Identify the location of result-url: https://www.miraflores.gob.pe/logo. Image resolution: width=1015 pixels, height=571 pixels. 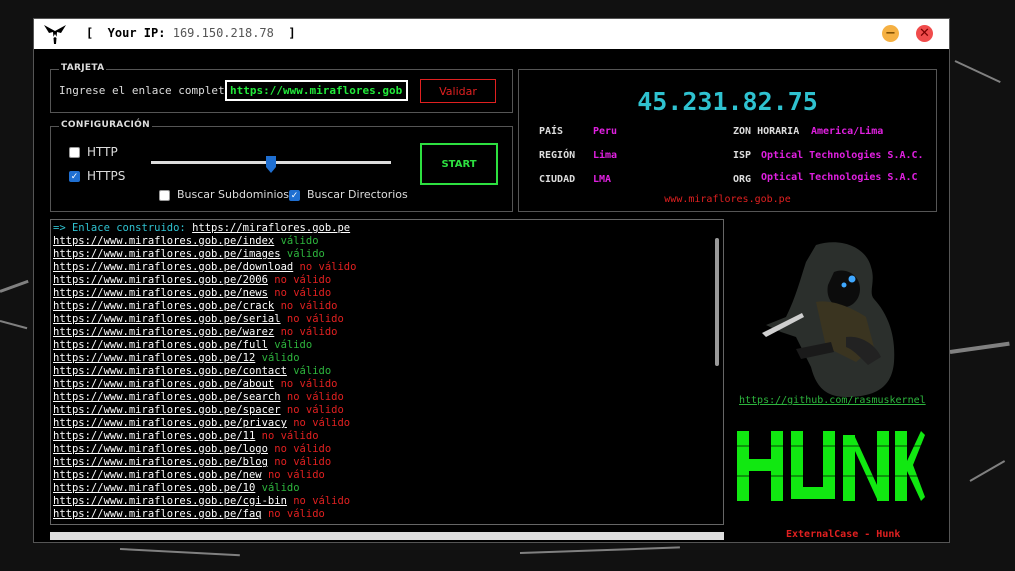
(160, 449).